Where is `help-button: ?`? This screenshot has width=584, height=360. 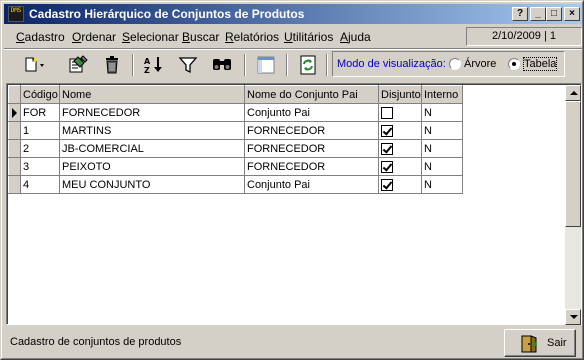 help-button: ? is located at coordinates (520, 14).